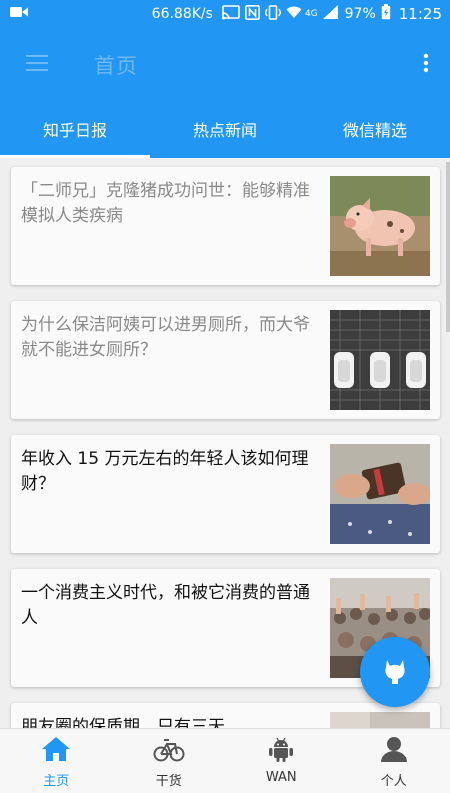  I want to click on news-card: 「二师兄」克隆猪成功问世：能够精准模拟人类疾病, so click(225, 226).